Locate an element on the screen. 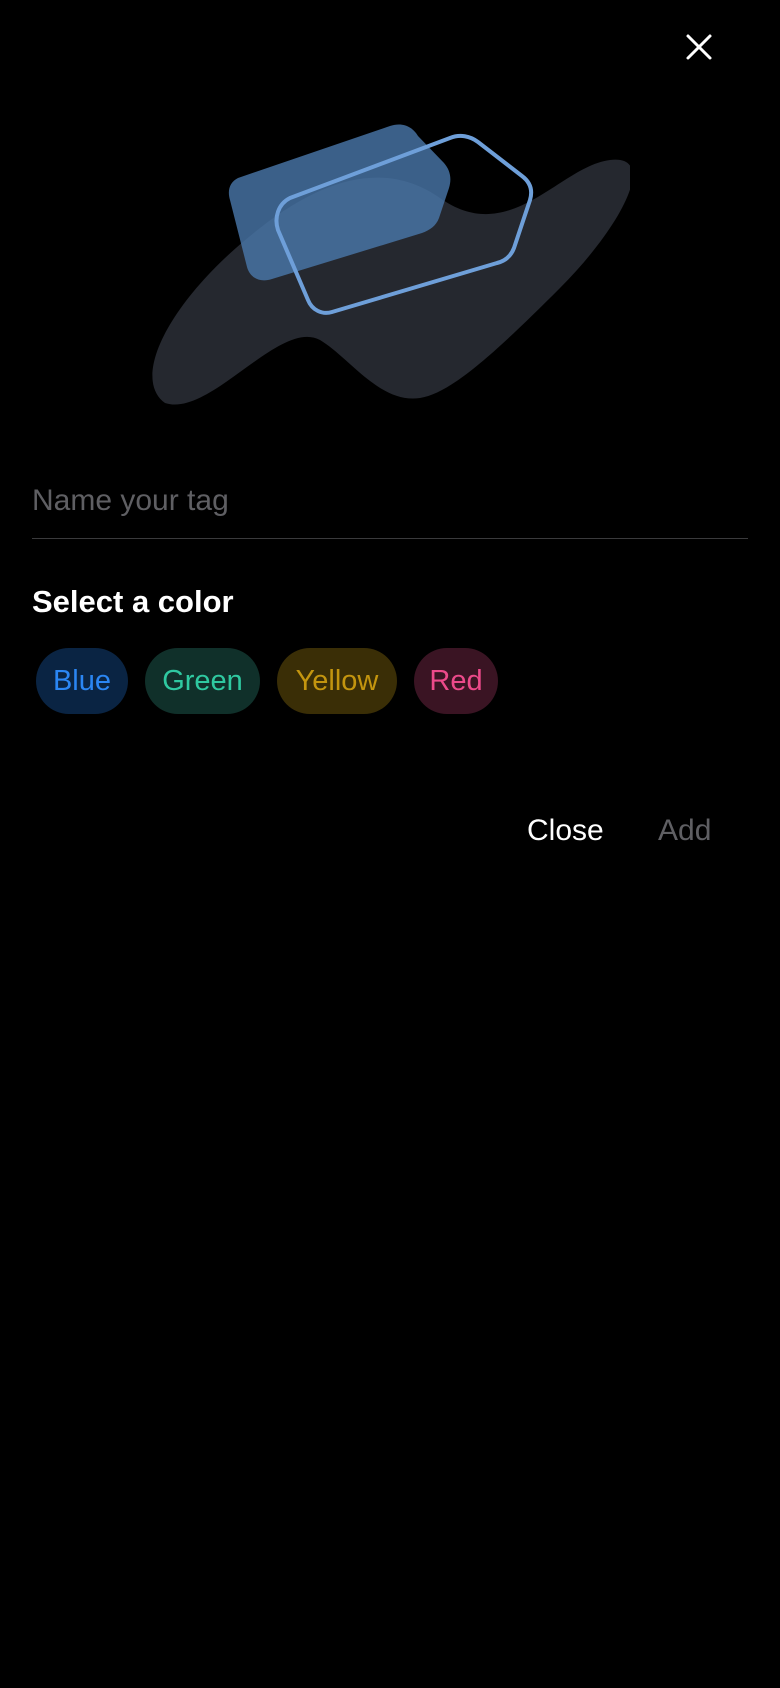  close-icon is located at coordinates (699, 47).